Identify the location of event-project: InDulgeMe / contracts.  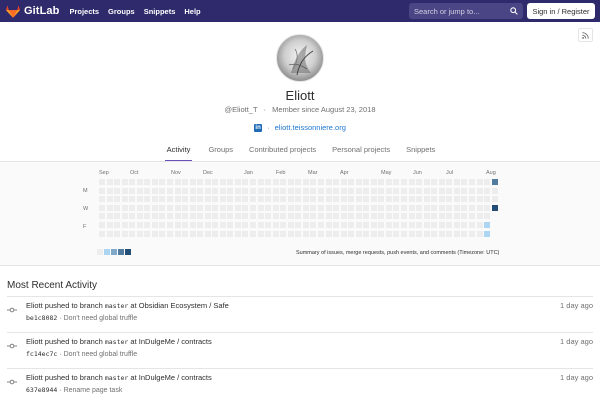
(175, 377).